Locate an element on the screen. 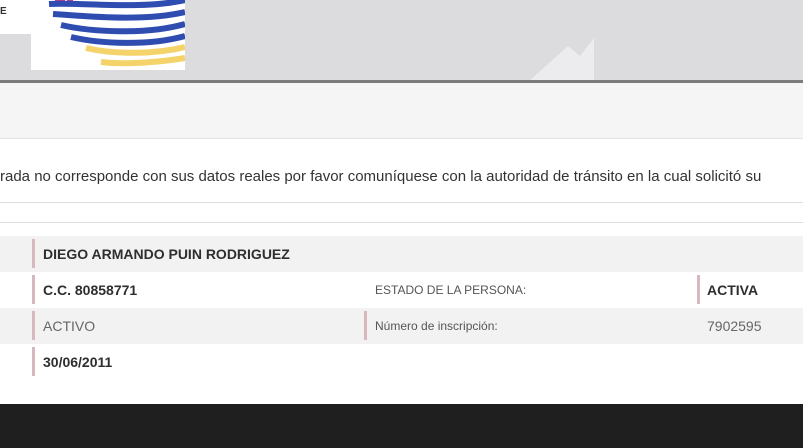 The width and height of the screenshot is (803, 448). status-value: ACTIVO is located at coordinates (69, 326).